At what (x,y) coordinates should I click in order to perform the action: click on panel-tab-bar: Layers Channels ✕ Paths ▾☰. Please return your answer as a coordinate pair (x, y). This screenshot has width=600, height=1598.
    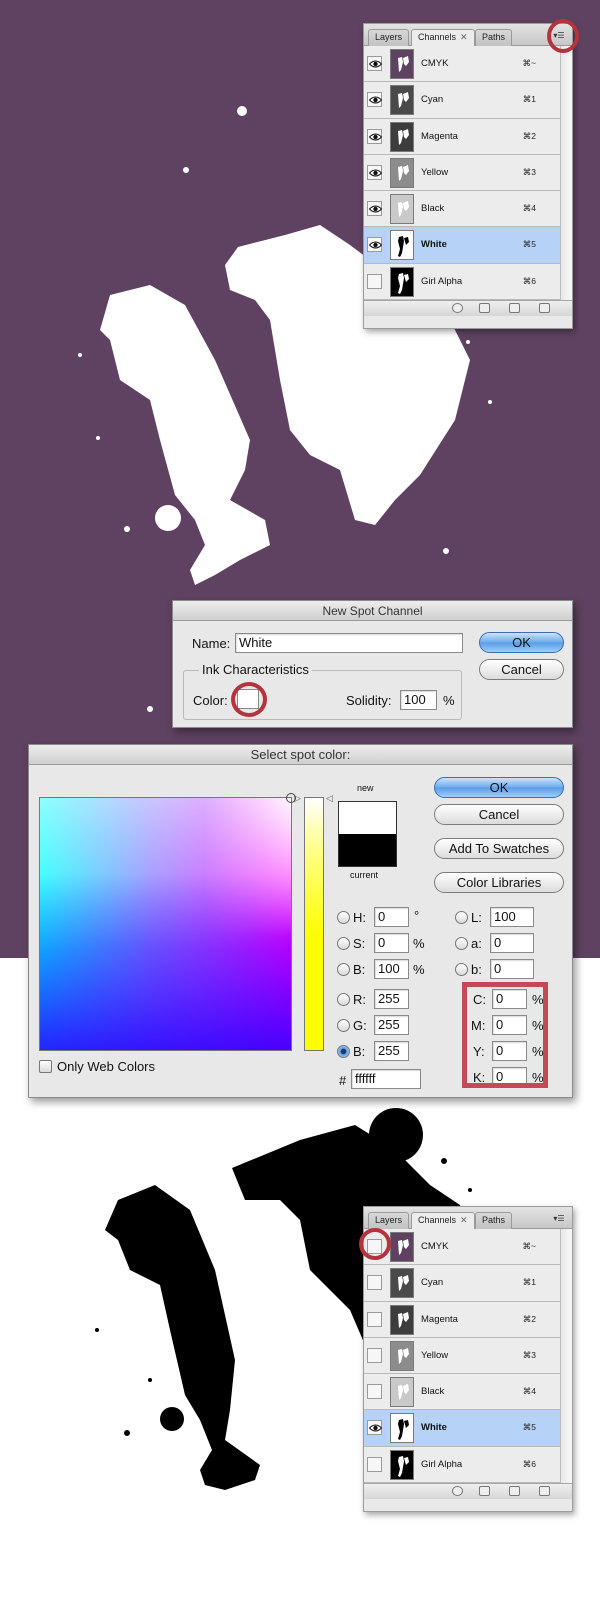
    Looking at the image, I should click on (468, 35).